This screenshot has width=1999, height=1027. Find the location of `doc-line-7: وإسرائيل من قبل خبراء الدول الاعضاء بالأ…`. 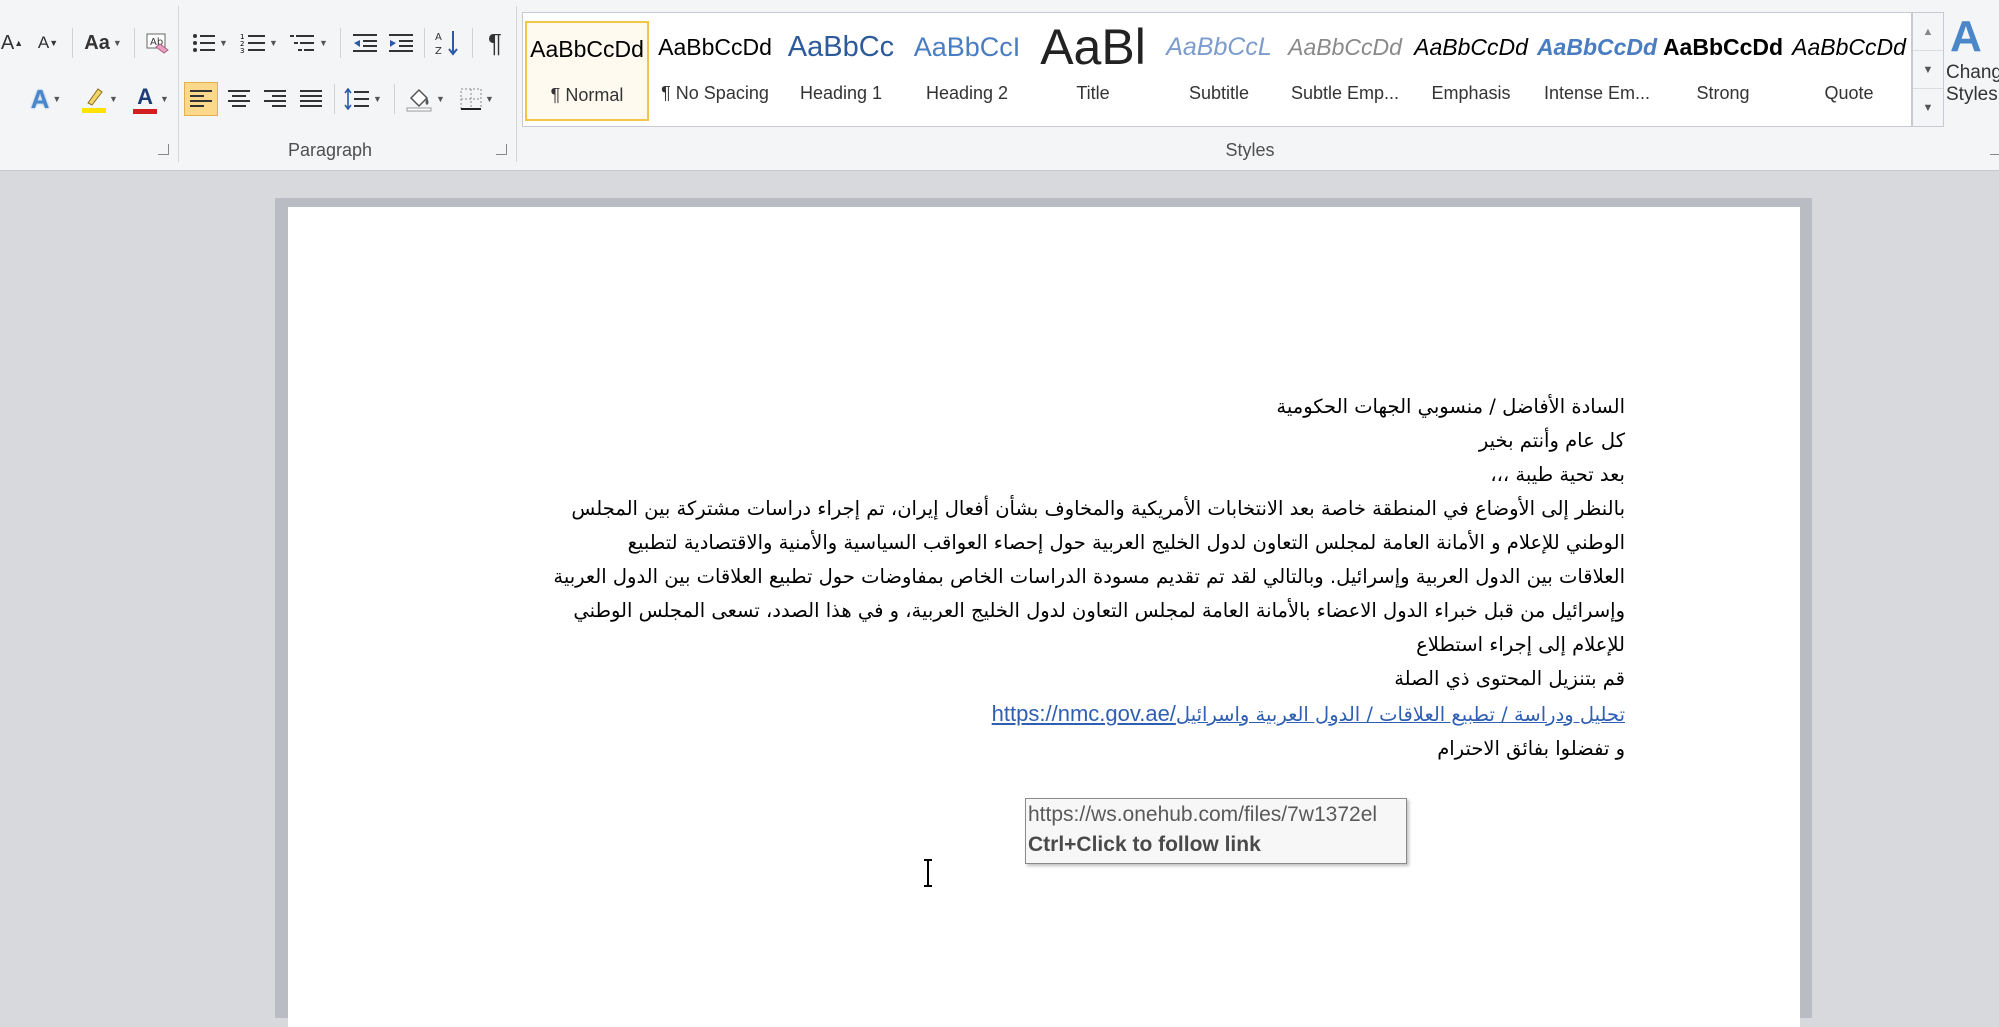

doc-line-7: وإسرائيل من قبل خبراء الدول الاعضاء بالأ… is located at coordinates (1099, 610).